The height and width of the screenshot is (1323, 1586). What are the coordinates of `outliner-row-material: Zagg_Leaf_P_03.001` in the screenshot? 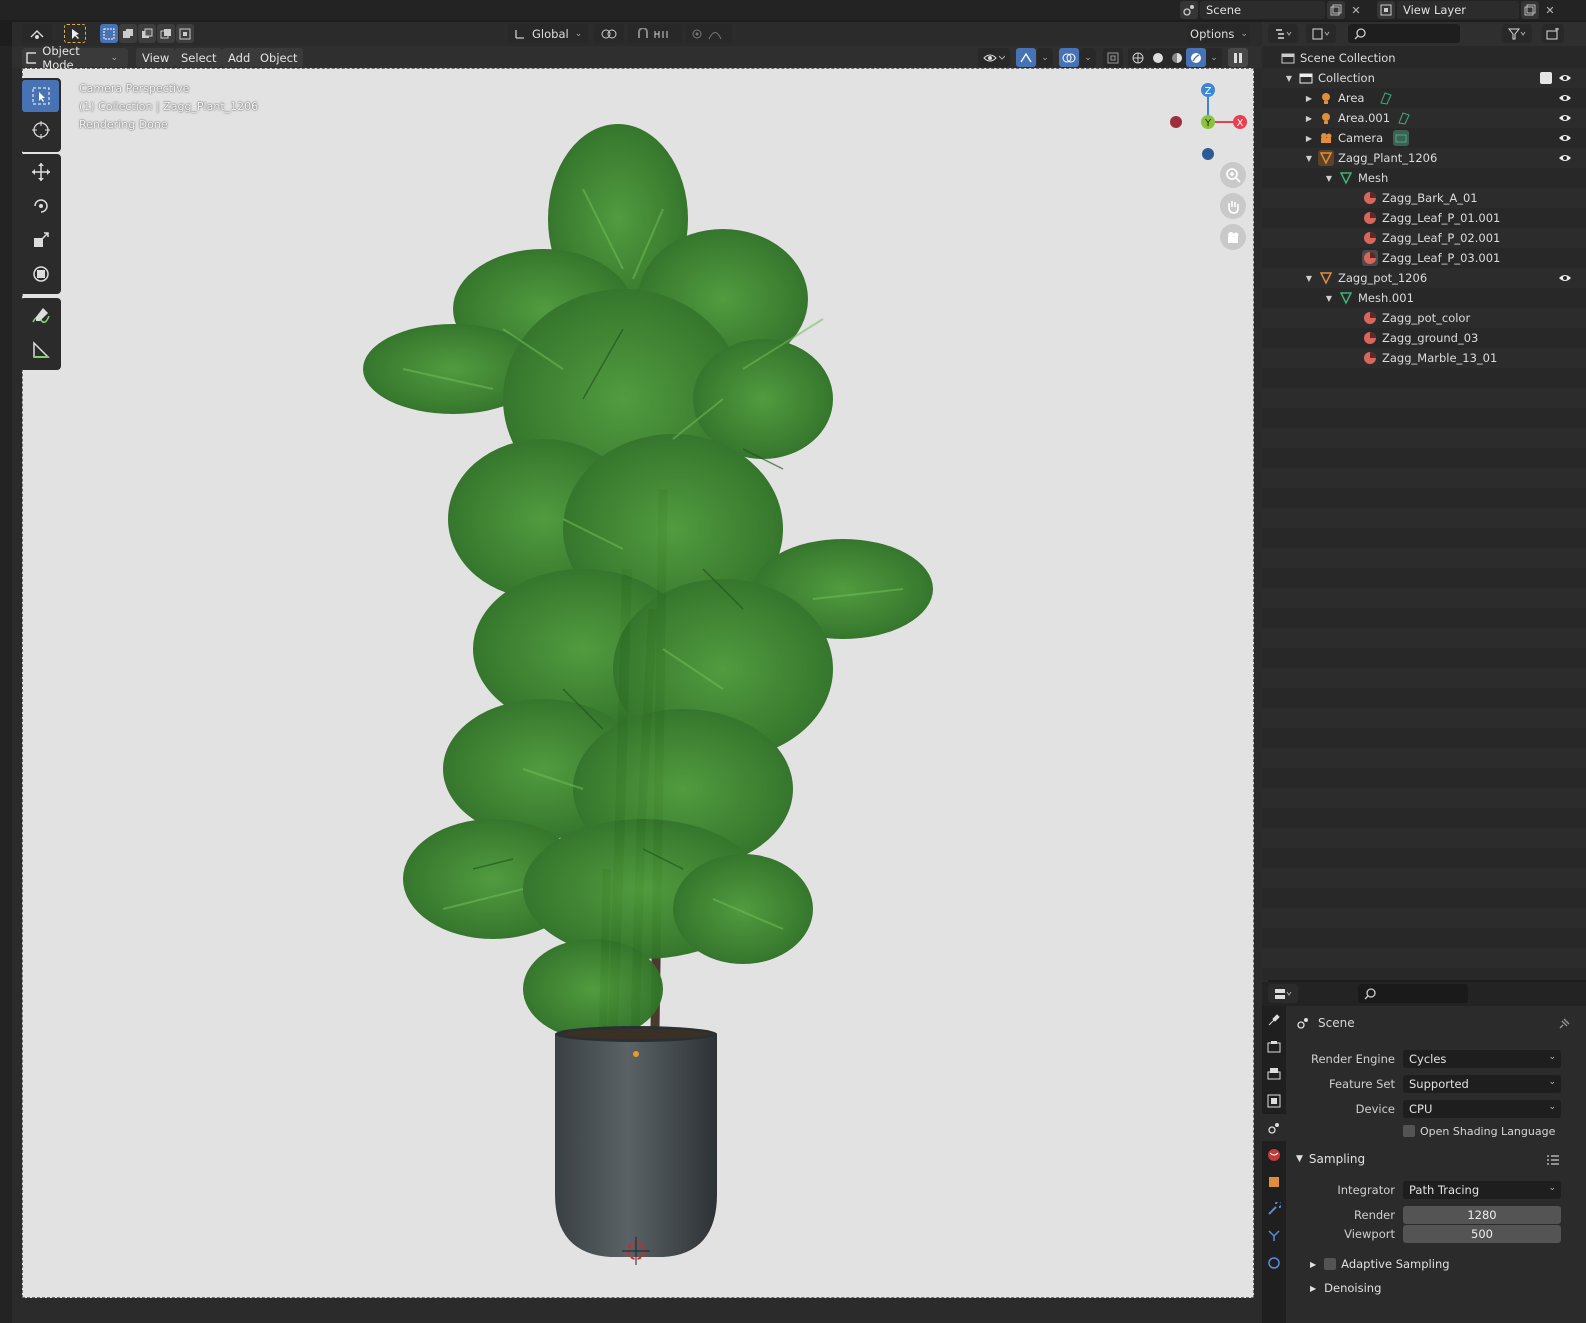 It's located at (1424, 258).